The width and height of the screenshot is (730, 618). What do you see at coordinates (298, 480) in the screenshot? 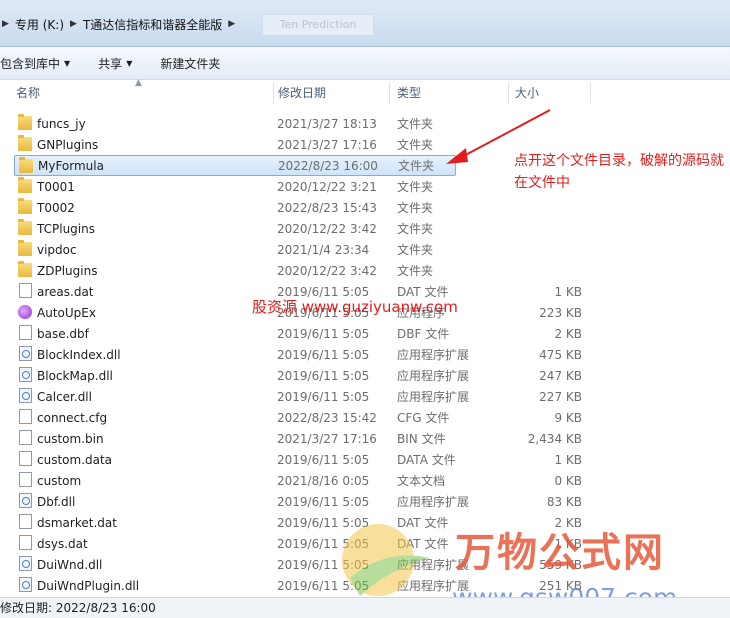
I see `file-row: custom 2021/8/16 0:05 文本文档 0 KB` at bounding box center [298, 480].